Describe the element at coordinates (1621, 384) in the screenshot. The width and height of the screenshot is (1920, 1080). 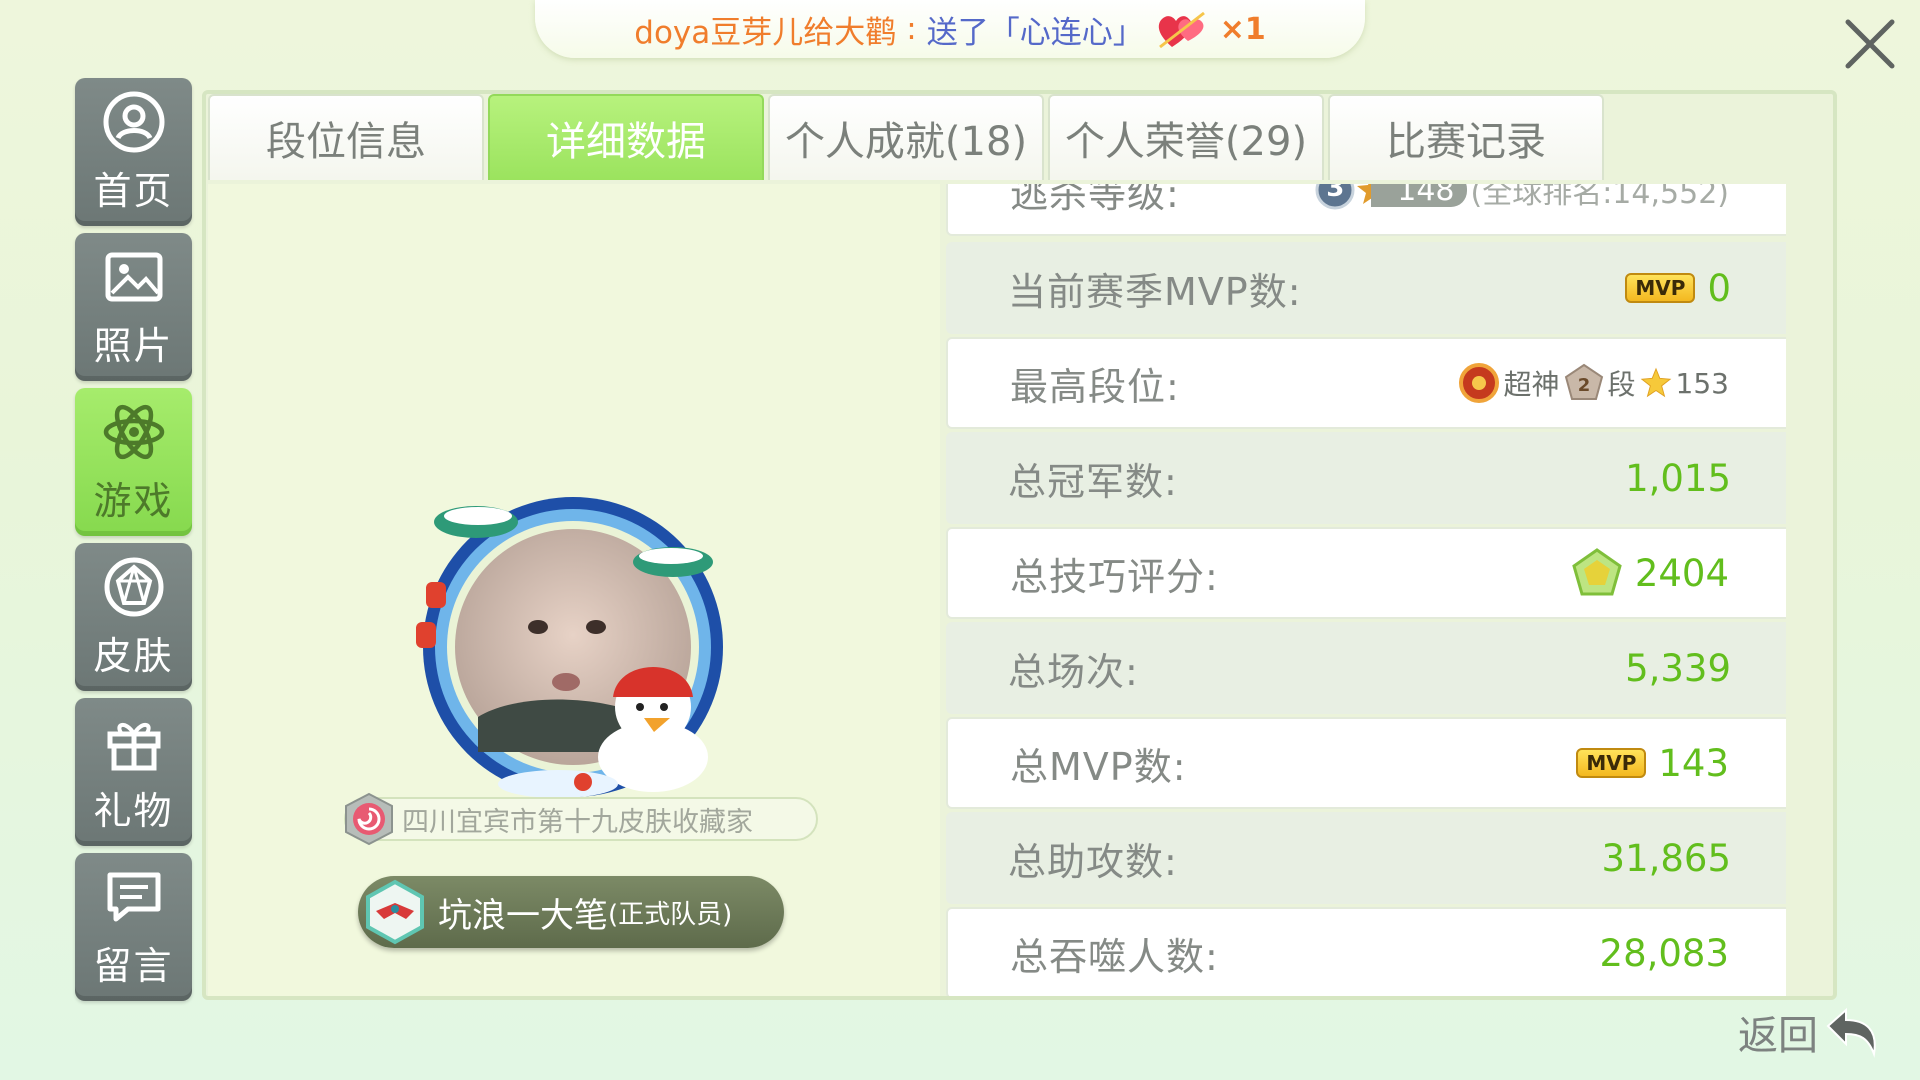
I see `rank-sub-tier: 段` at that location.